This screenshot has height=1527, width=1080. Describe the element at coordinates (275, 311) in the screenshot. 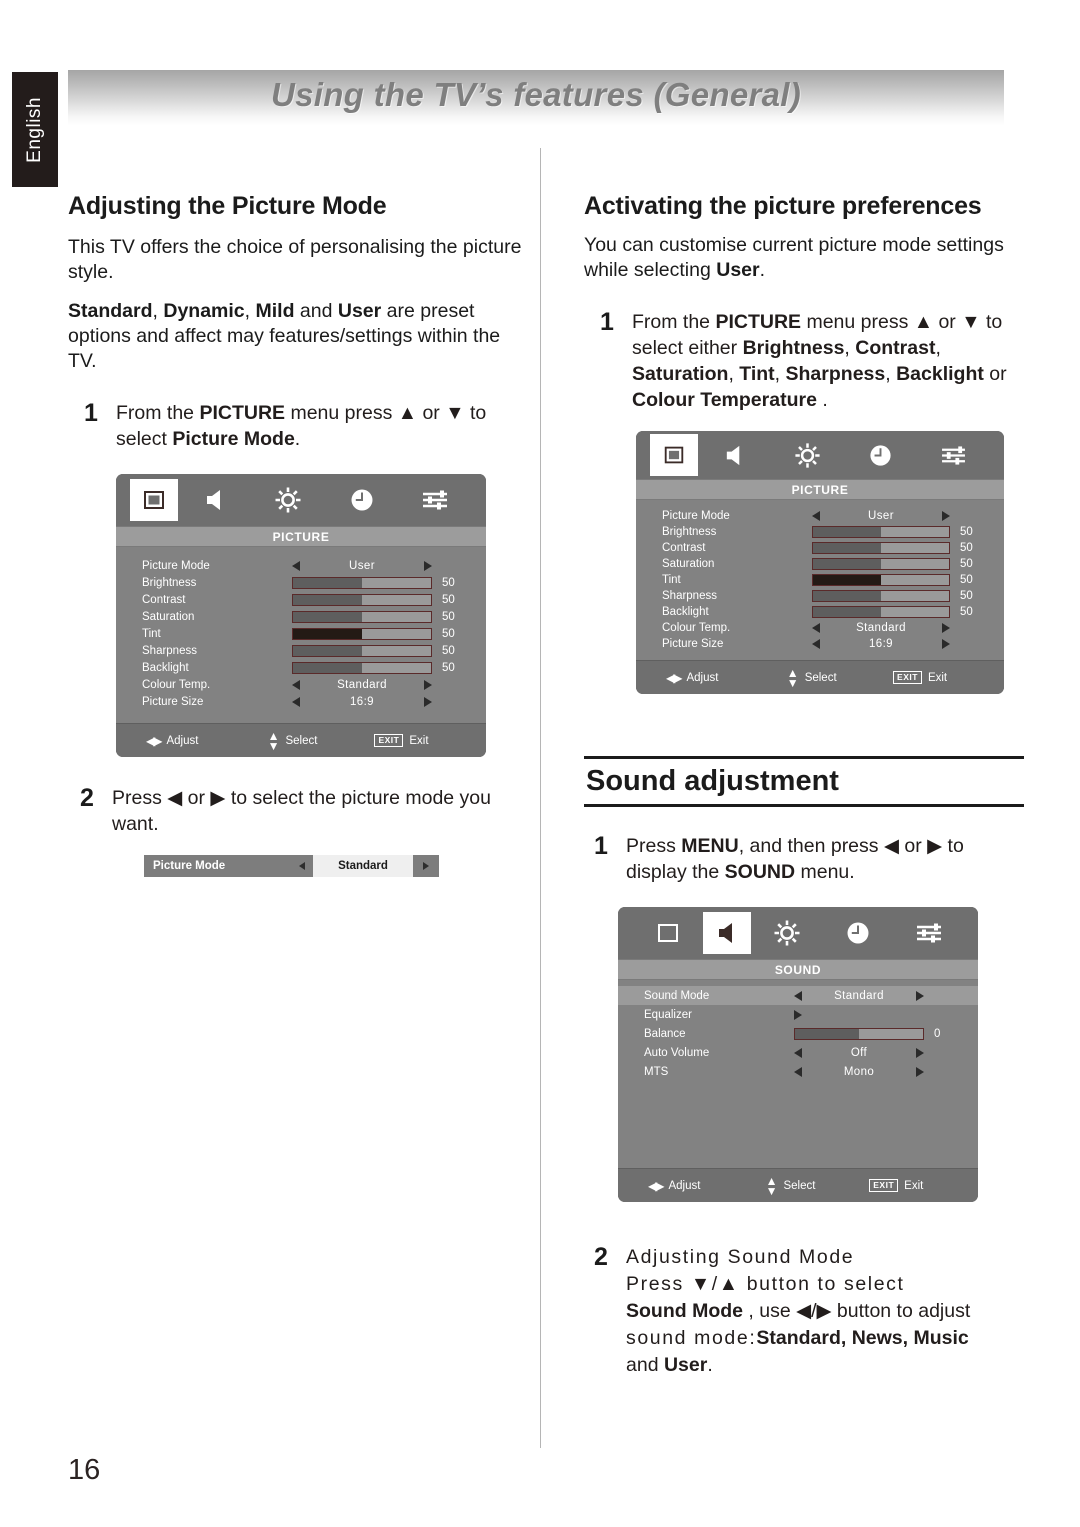

I see `preset-mild: Mild` at that location.